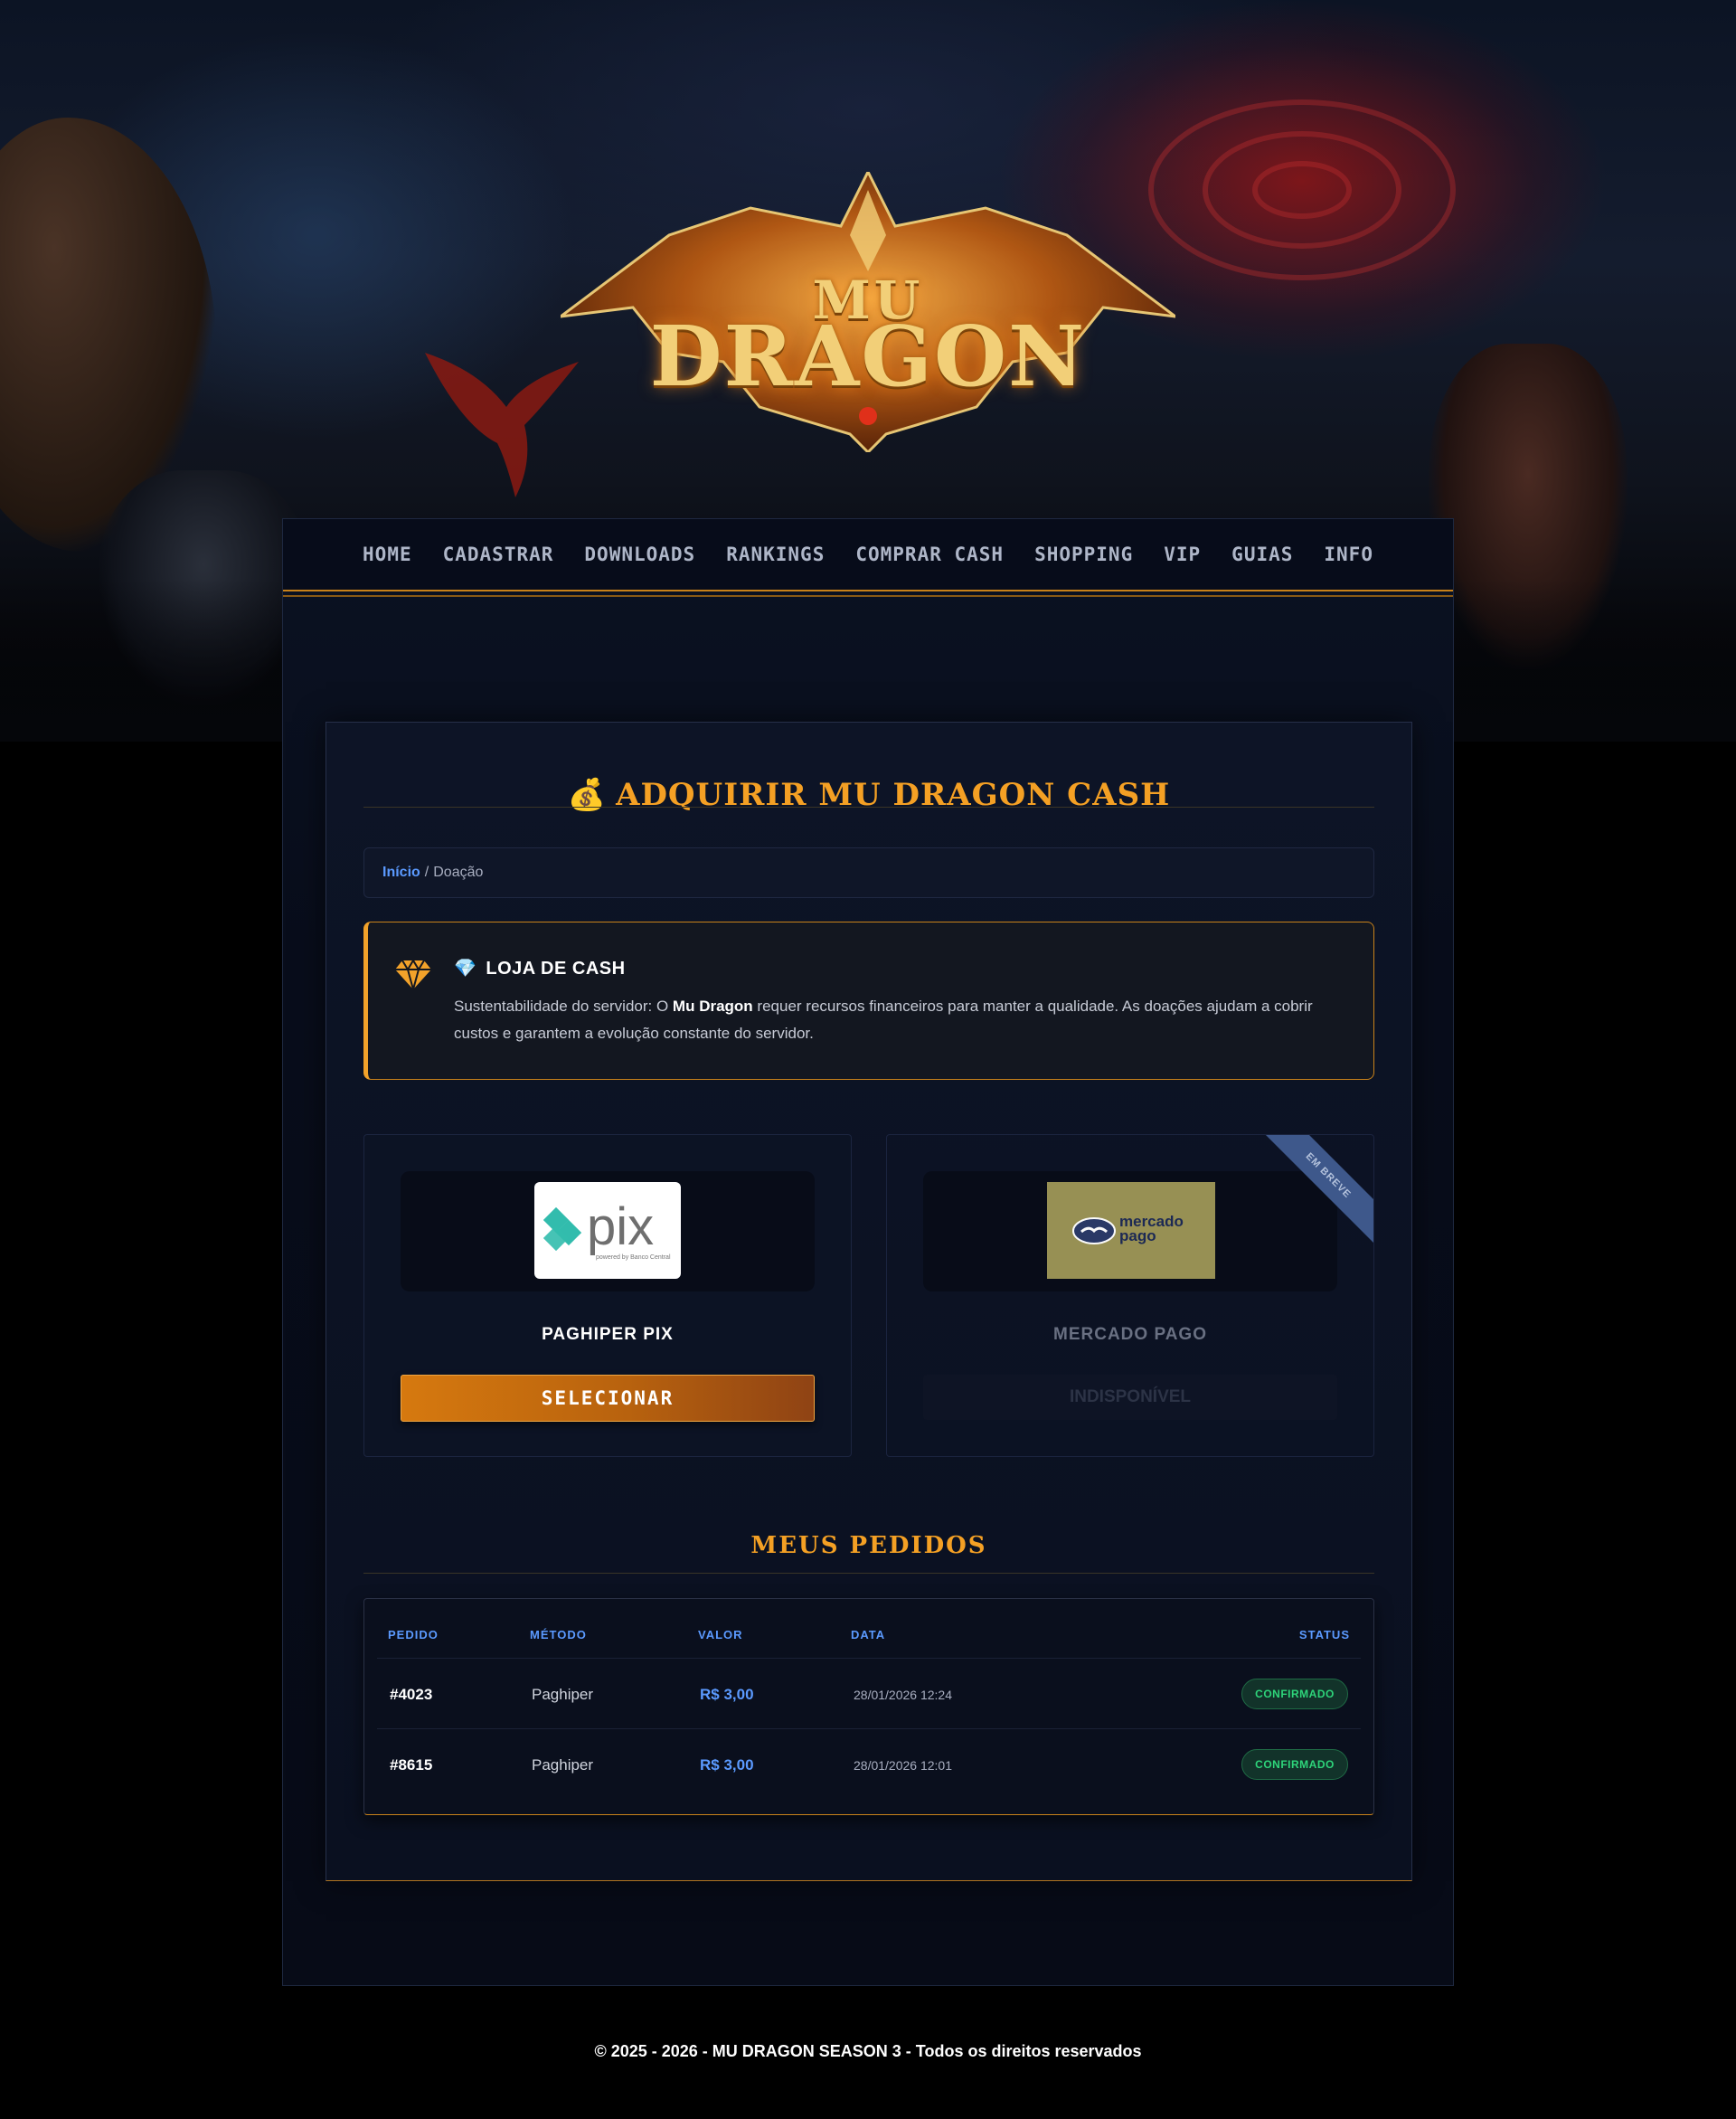 The height and width of the screenshot is (2119, 1736). What do you see at coordinates (458, 872) in the screenshot?
I see `breadcrumb-current: Doação` at bounding box center [458, 872].